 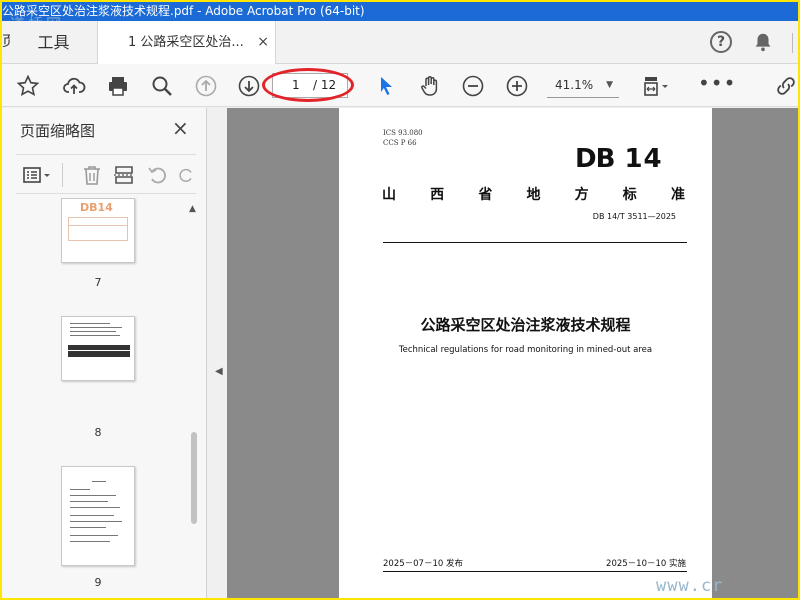 I want to click on ccs-line: CCS P 66, so click(x=400, y=143).